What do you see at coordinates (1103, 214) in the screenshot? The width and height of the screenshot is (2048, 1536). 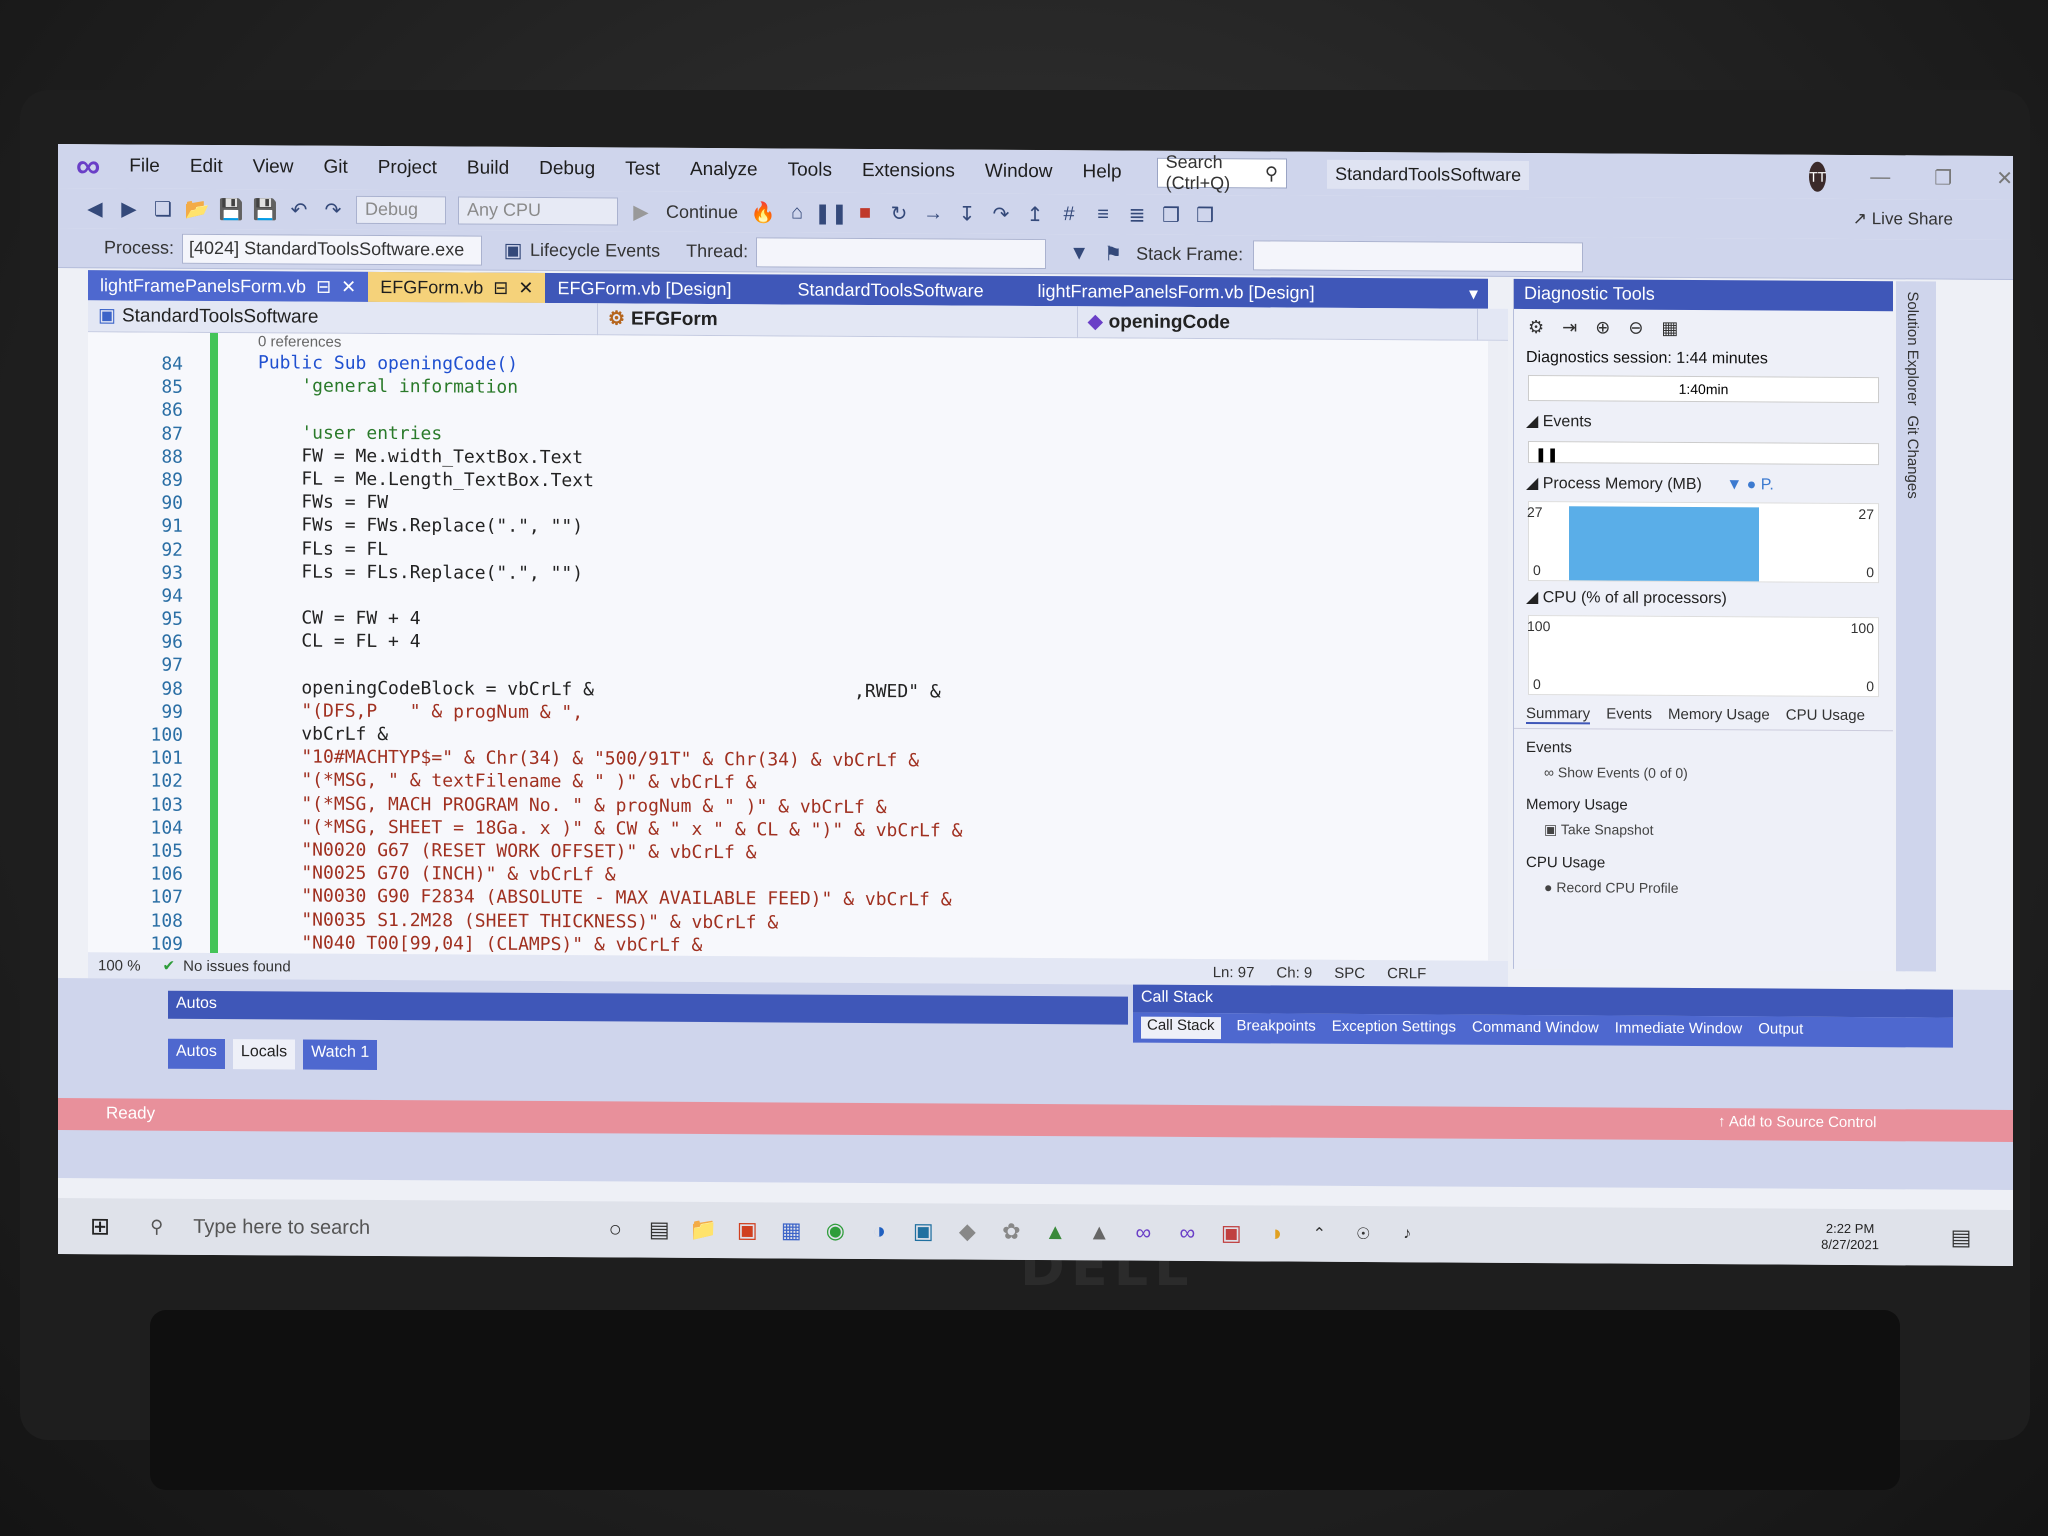 I see `threads-icon: ≡` at bounding box center [1103, 214].